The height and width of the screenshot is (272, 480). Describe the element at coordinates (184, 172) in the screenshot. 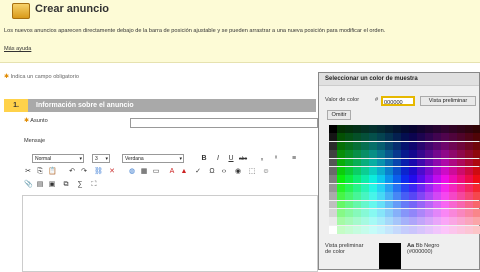

I see `highlight-icon: ▲` at that location.